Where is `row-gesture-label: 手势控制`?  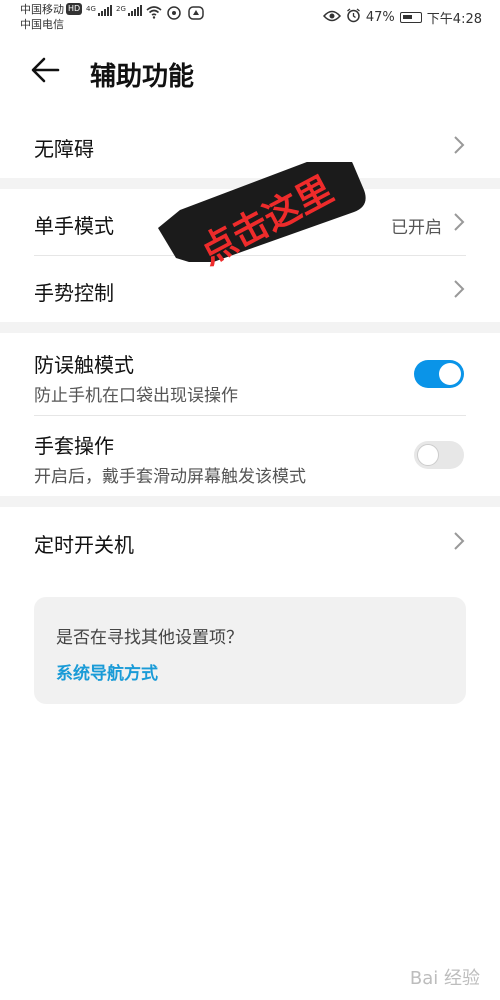
row-gesture-label: 手势控制 is located at coordinates (74, 293).